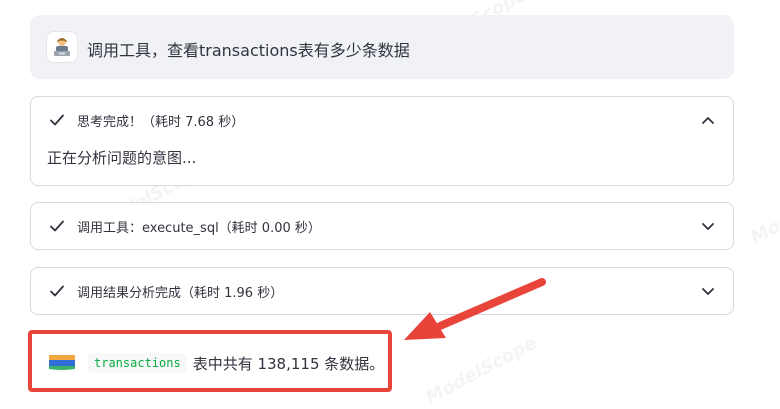 Image resolution: width=780 pixels, height=409 pixels. I want to click on chevron-up-icon, so click(708, 120).